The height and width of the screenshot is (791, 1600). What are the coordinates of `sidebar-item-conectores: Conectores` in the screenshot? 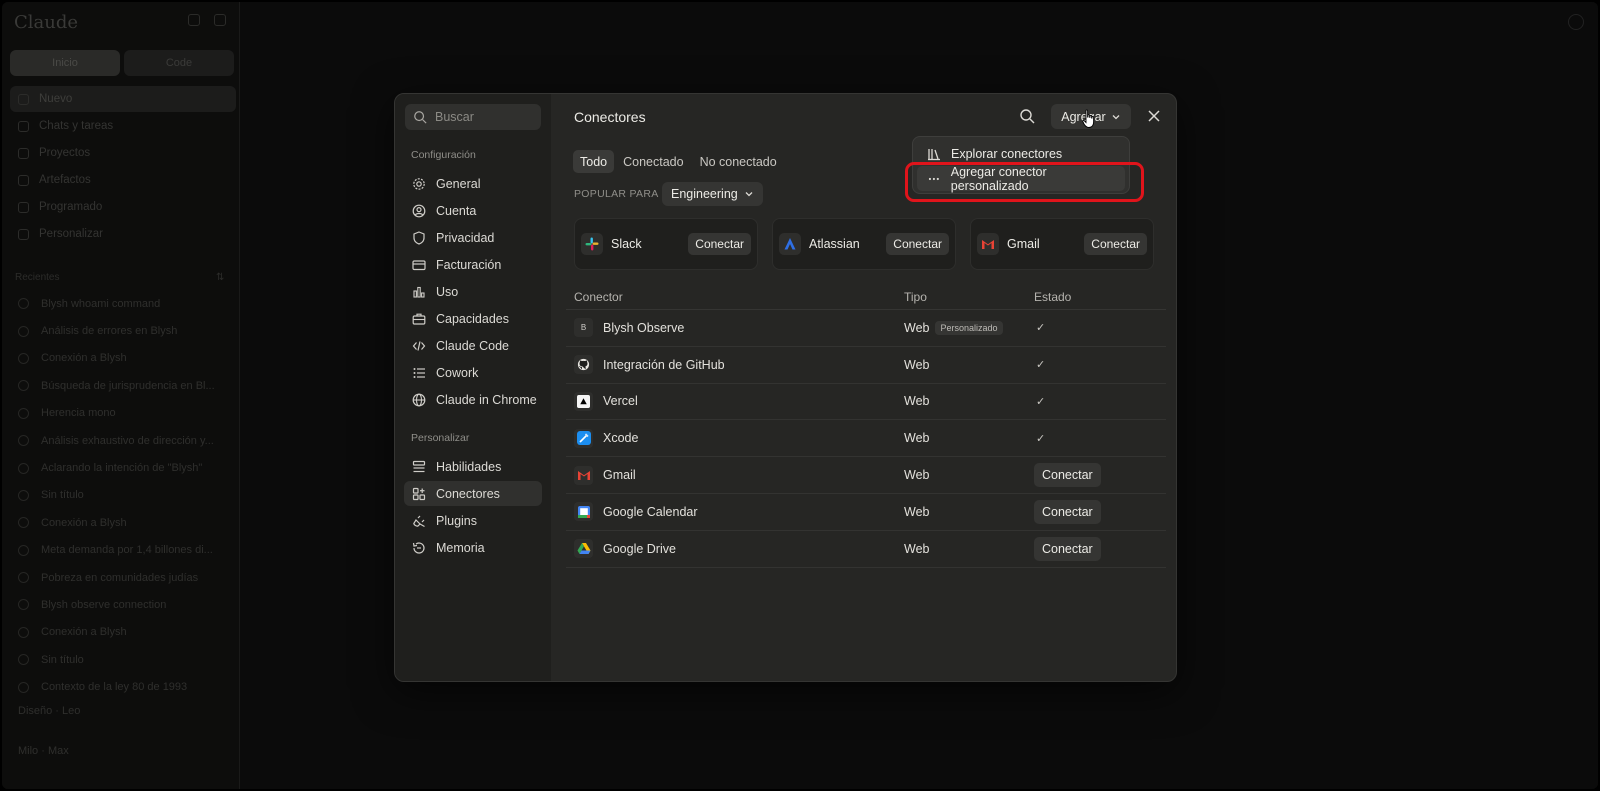 It's located at (473, 493).